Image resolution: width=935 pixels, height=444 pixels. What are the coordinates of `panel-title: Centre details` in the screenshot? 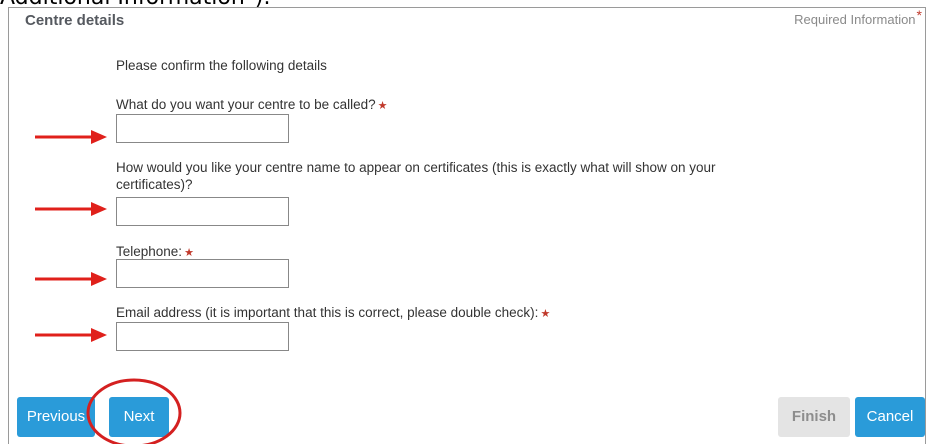 It's located at (75, 20).